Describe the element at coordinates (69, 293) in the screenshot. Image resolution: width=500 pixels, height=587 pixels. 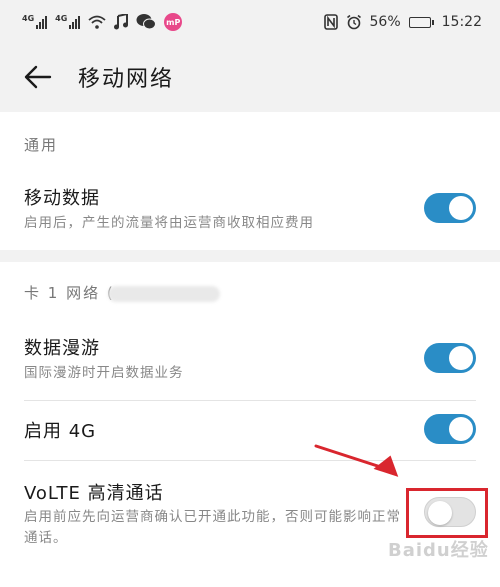
I see `section-header-sim1: 卡 1 网络 (` at that location.